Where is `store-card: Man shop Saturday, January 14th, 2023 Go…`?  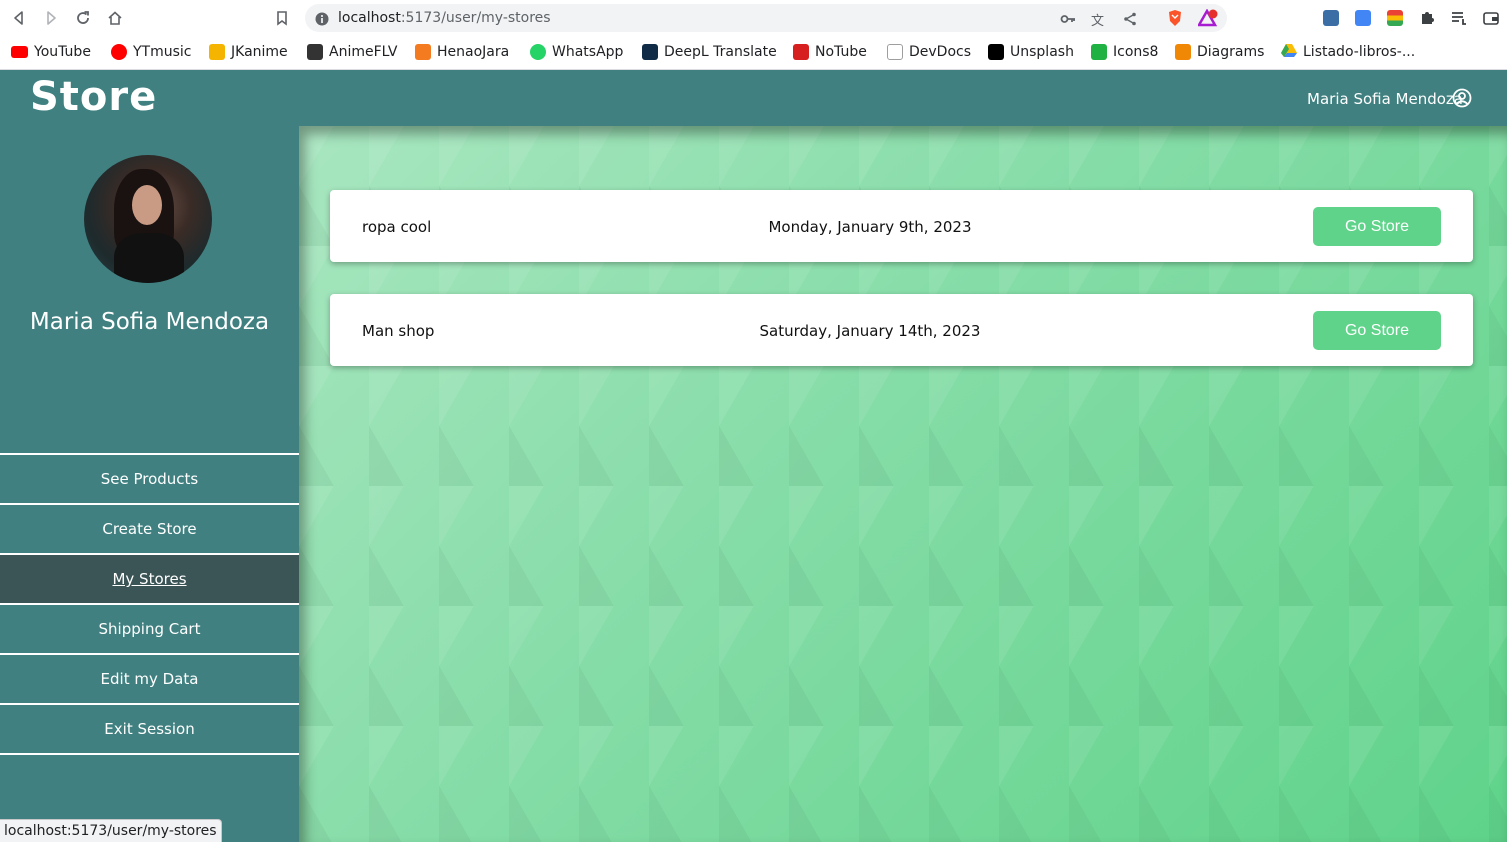 store-card: Man shop Saturday, January 14th, 2023 Go… is located at coordinates (901, 330).